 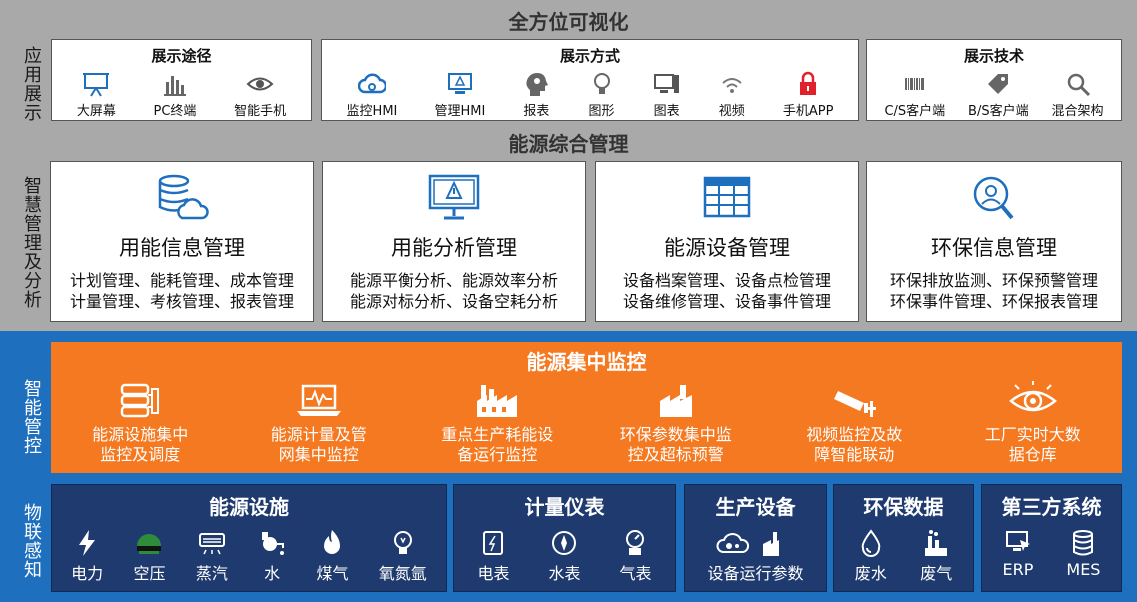 What do you see at coordinates (260, 111) in the screenshot?
I see `display-path-label: 智能手机` at bounding box center [260, 111].